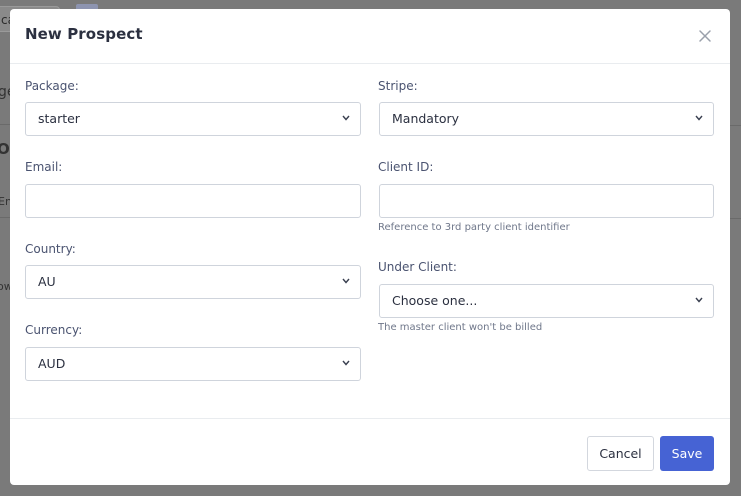 Image resolution: width=741 pixels, height=496 pixels. What do you see at coordinates (546, 119) in the screenshot?
I see `stripe-select: Mandatory` at bounding box center [546, 119].